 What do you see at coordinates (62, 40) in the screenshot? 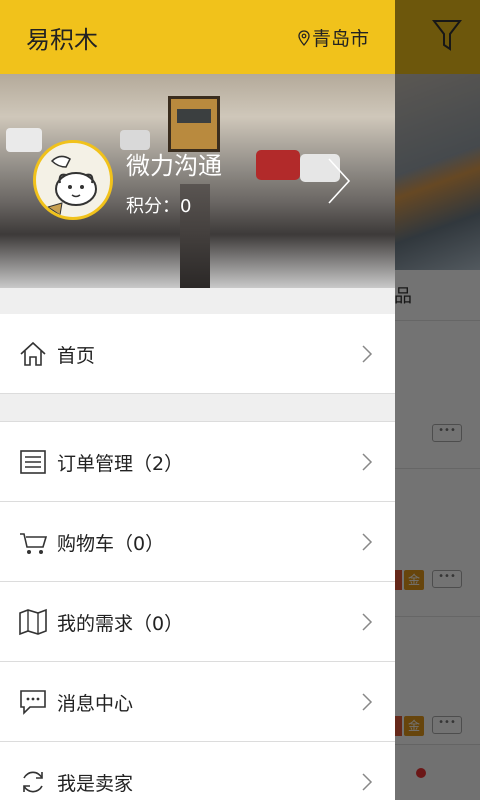
I see `app-title: 易积木` at bounding box center [62, 40].